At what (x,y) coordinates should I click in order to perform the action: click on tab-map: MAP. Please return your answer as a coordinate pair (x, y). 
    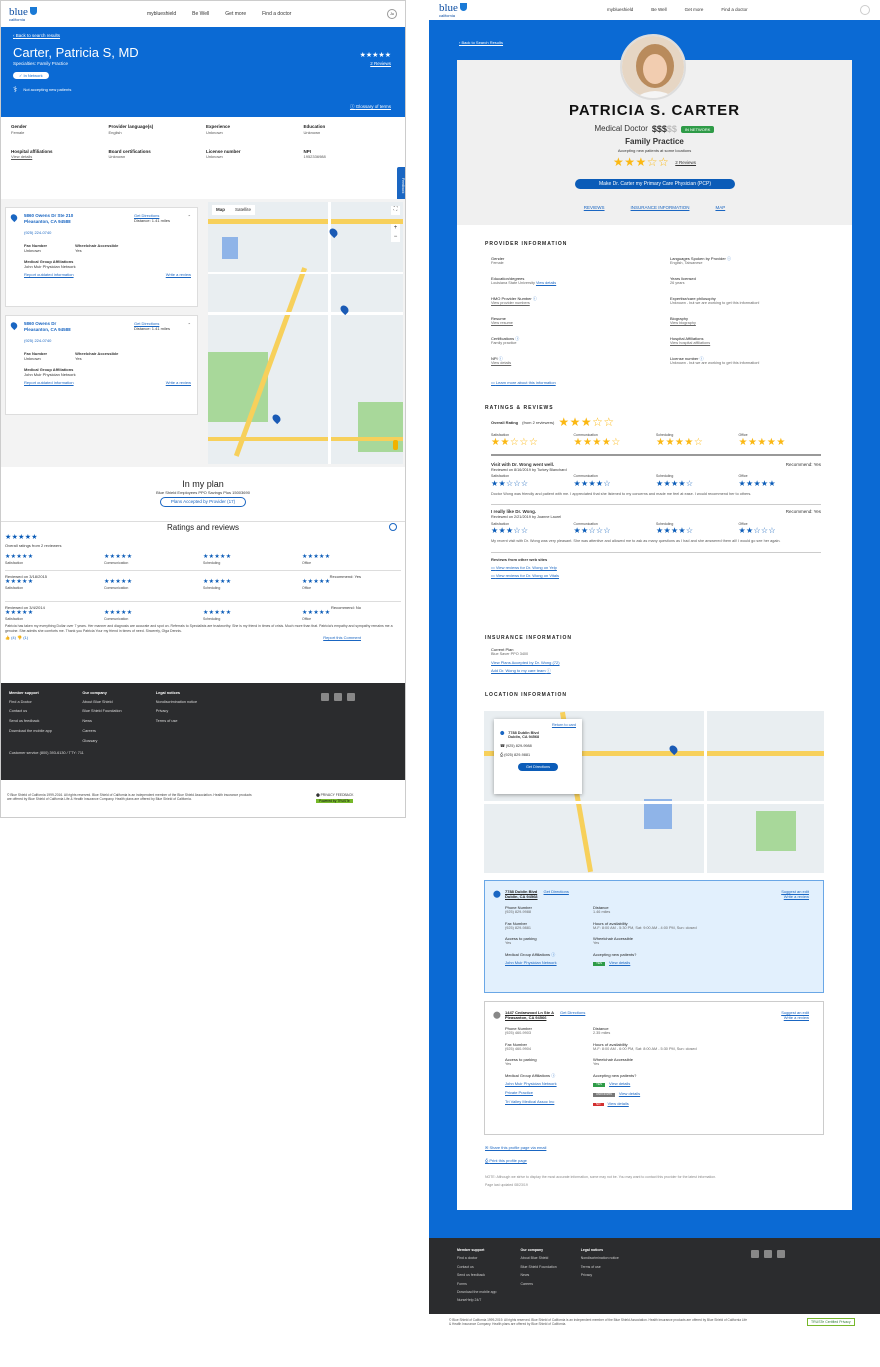
    Looking at the image, I should click on (720, 208).